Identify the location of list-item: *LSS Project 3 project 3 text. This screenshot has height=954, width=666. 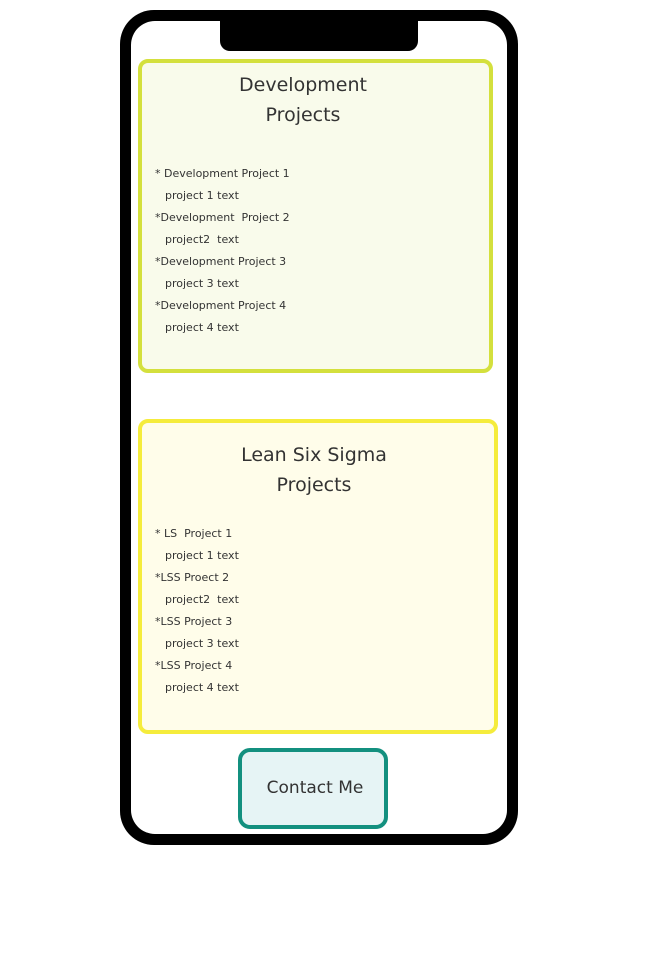
(197, 633).